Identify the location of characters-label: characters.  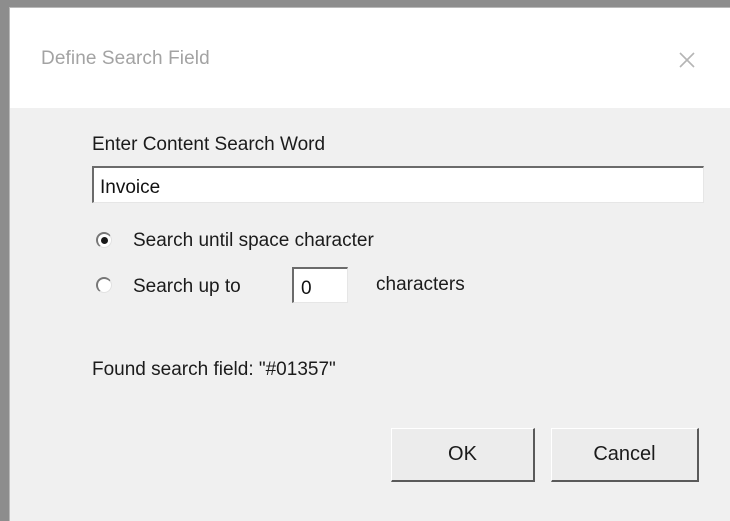
(420, 284).